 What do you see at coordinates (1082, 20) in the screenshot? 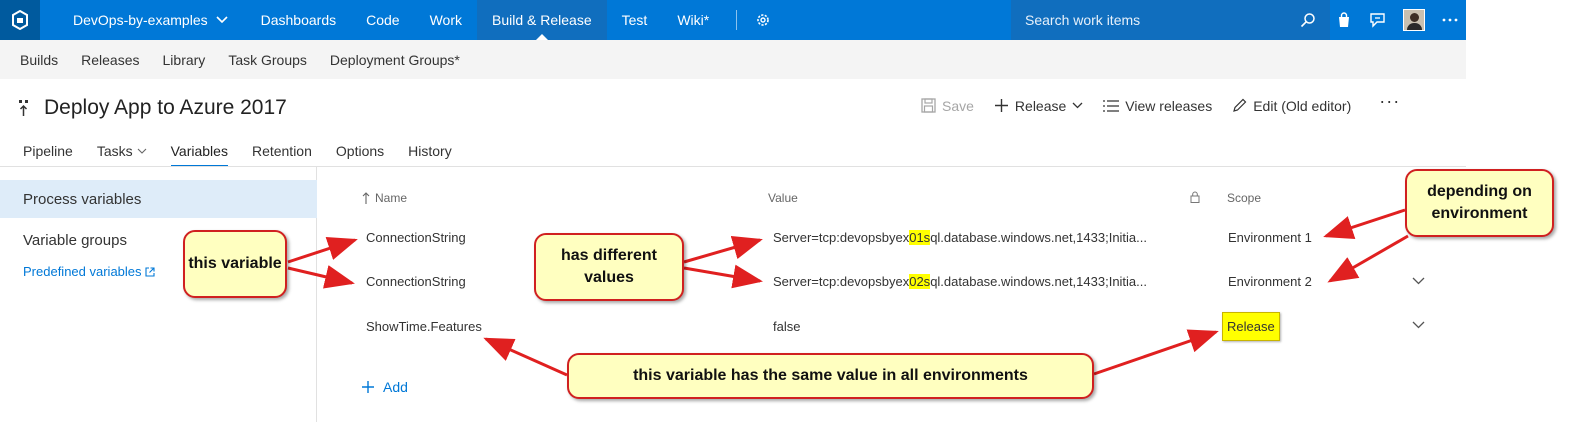
I see `search-input: Search work items` at bounding box center [1082, 20].